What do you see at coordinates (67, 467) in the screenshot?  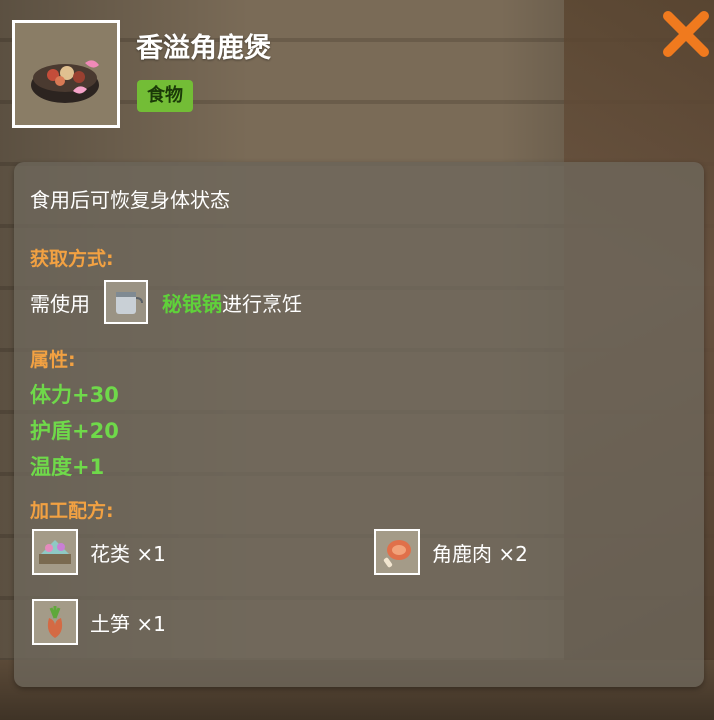 I see `stat-temperature: 温度+1` at bounding box center [67, 467].